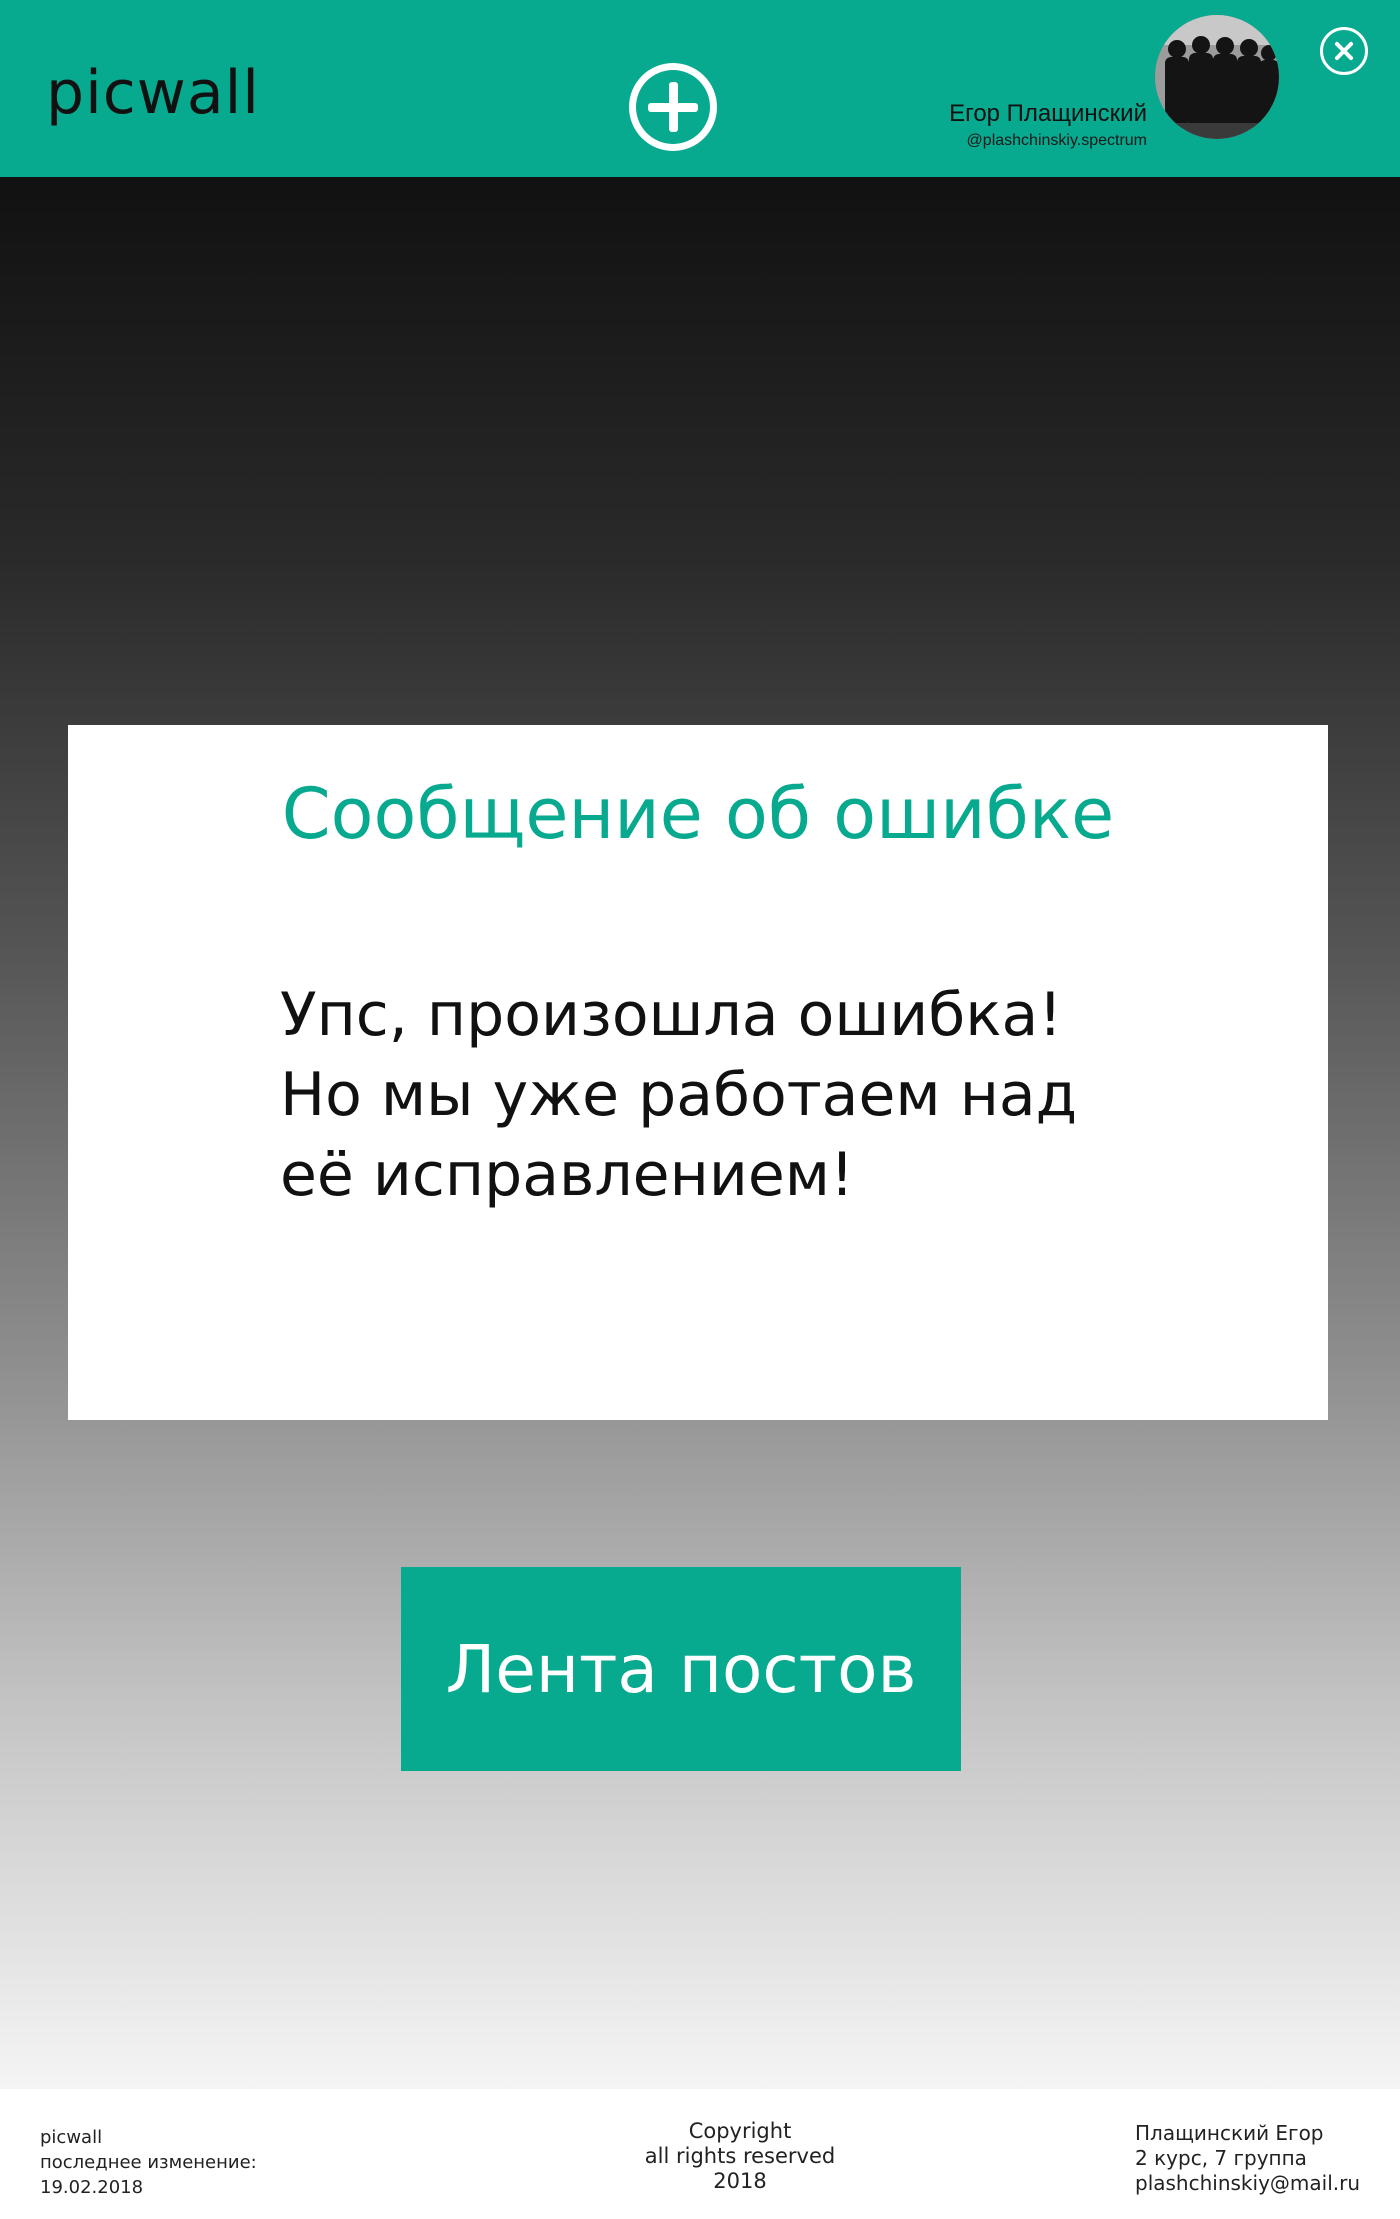 This screenshot has height=2219, width=1400. Describe the element at coordinates (92, 2187) in the screenshot. I see `footer-last-modified-date: 19.02.2018` at that location.